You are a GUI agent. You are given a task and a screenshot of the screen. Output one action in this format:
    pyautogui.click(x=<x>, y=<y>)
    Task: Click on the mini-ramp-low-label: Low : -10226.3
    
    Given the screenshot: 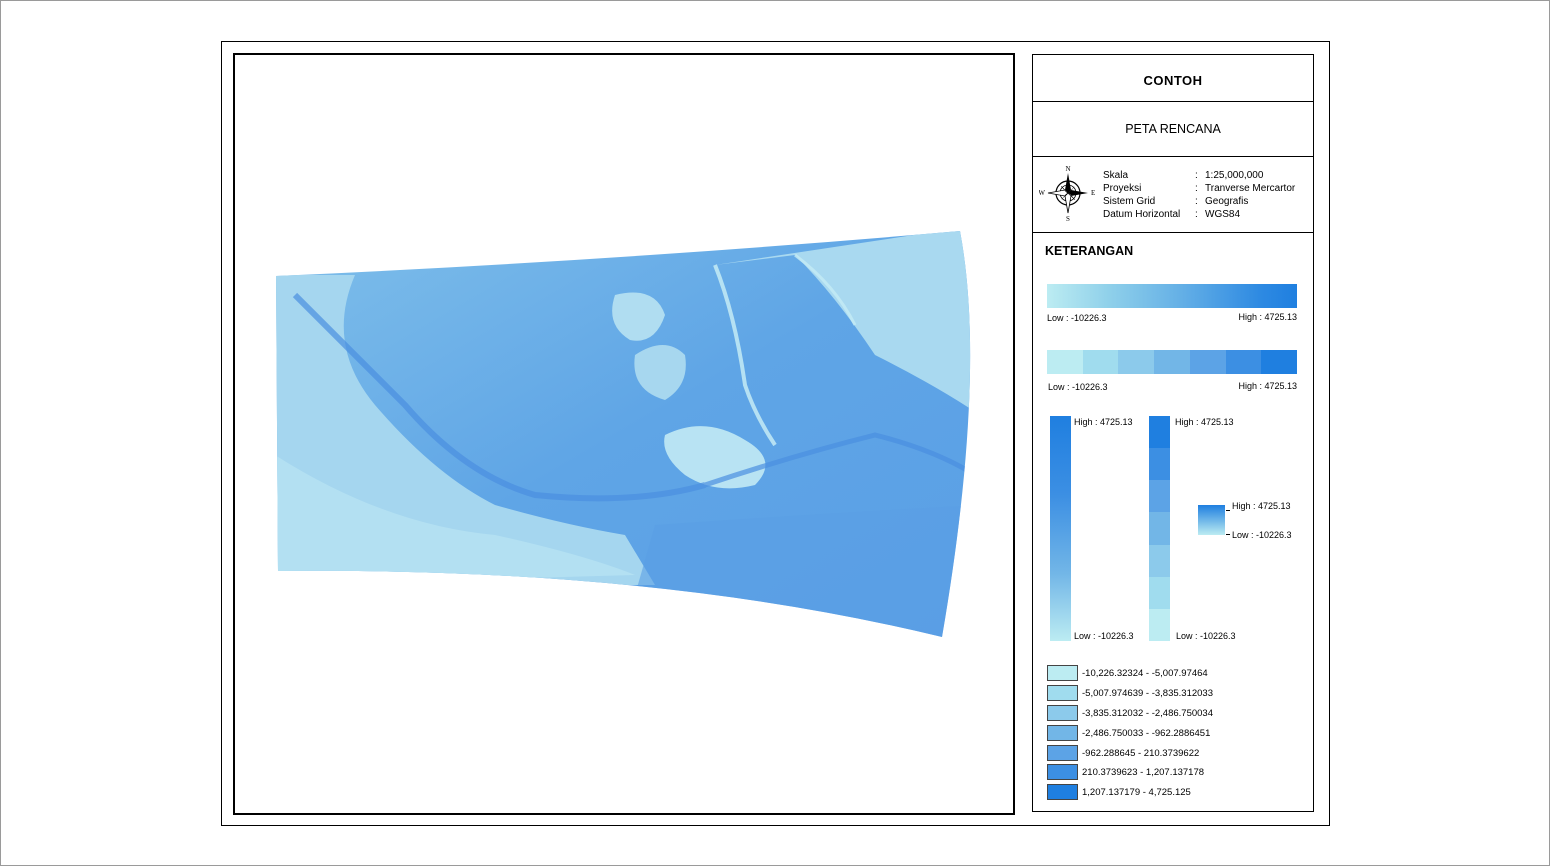 What is the action you would take?
    pyautogui.click(x=1262, y=535)
    